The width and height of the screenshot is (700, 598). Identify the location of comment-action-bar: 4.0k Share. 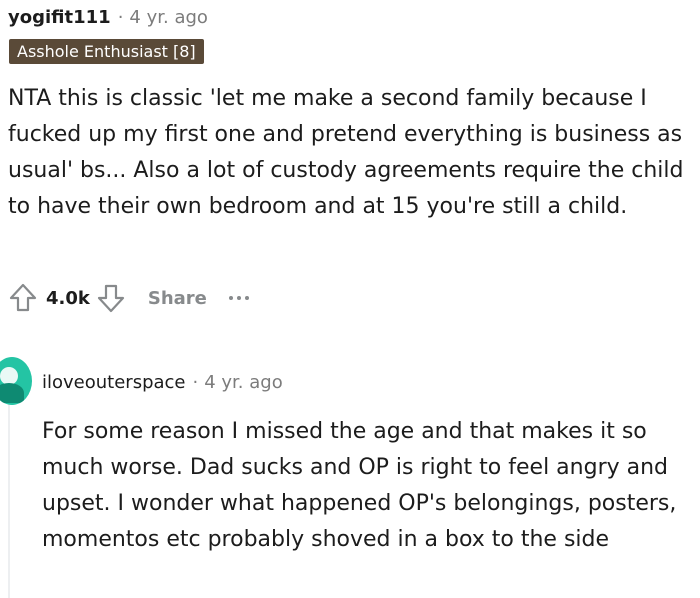
(127, 298).